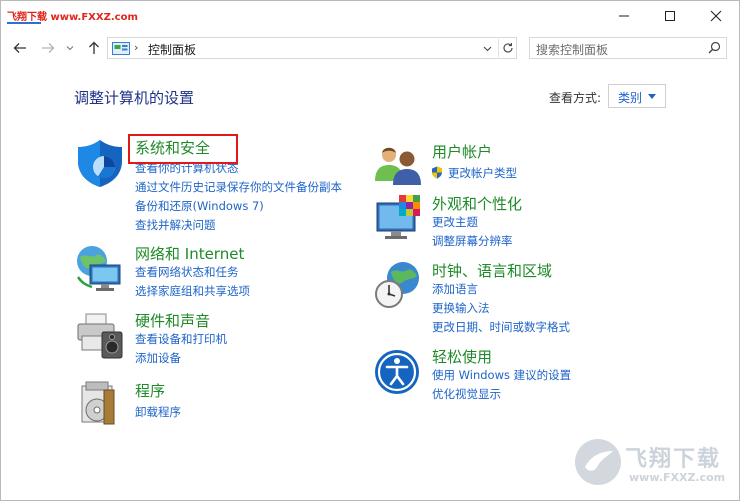 This screenshot has height=501, width=740. What do you see at coordinates (199, 206) in the screenshot?
I see `link-backup-restore: 备份和还原(Windows 7)` at bounding box center [199, 206].